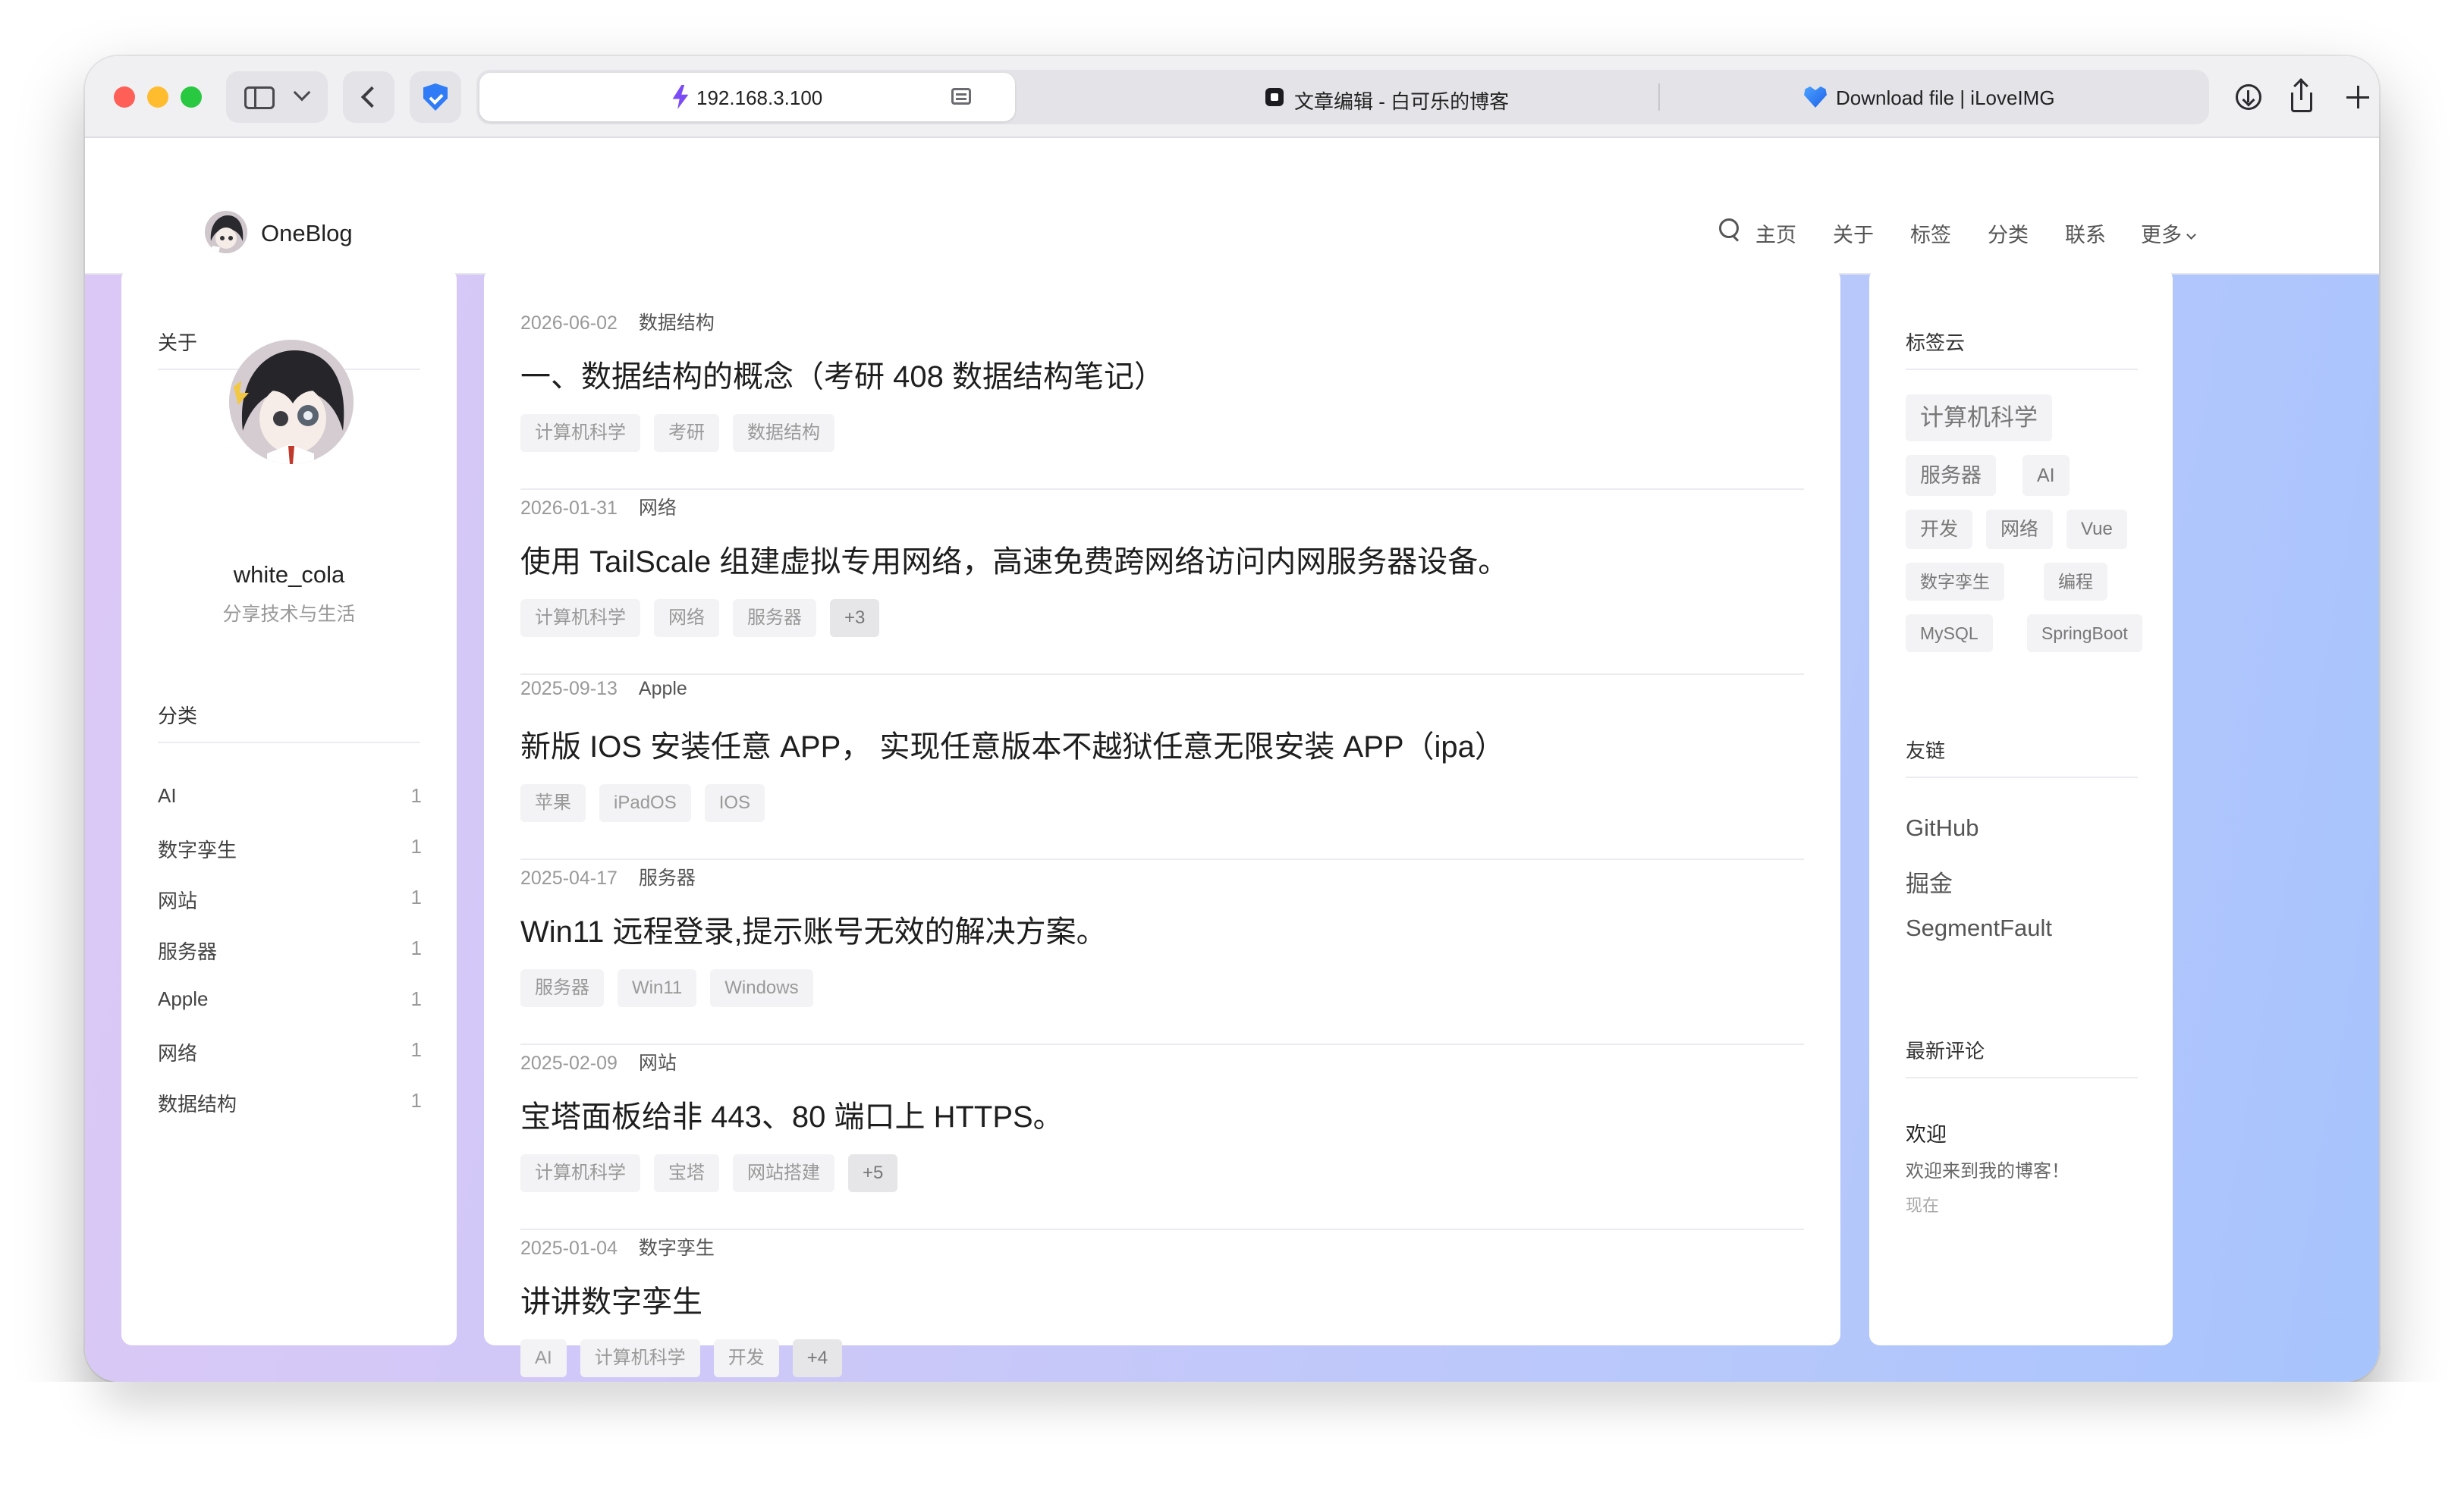 This screenshot has height=1494, width=2464. What do you see at coordinates (686, 433) in the screenshot?
I see `post-tag: 考研` at bounding box center [686, 433].